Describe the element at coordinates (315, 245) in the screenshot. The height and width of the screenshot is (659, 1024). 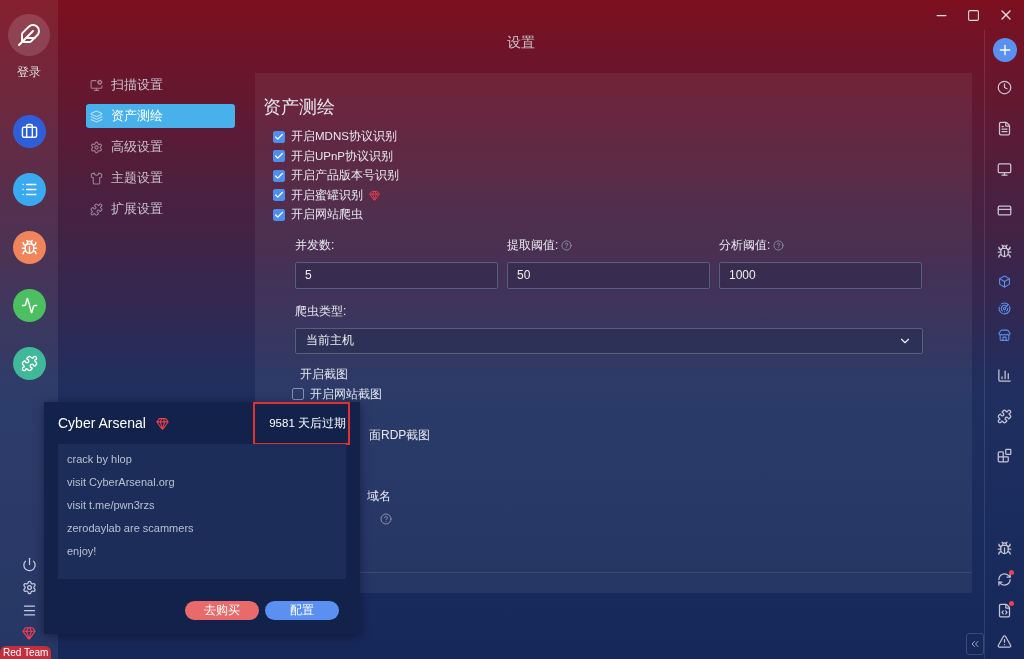
I see `field-label: 并发数:` at that location.